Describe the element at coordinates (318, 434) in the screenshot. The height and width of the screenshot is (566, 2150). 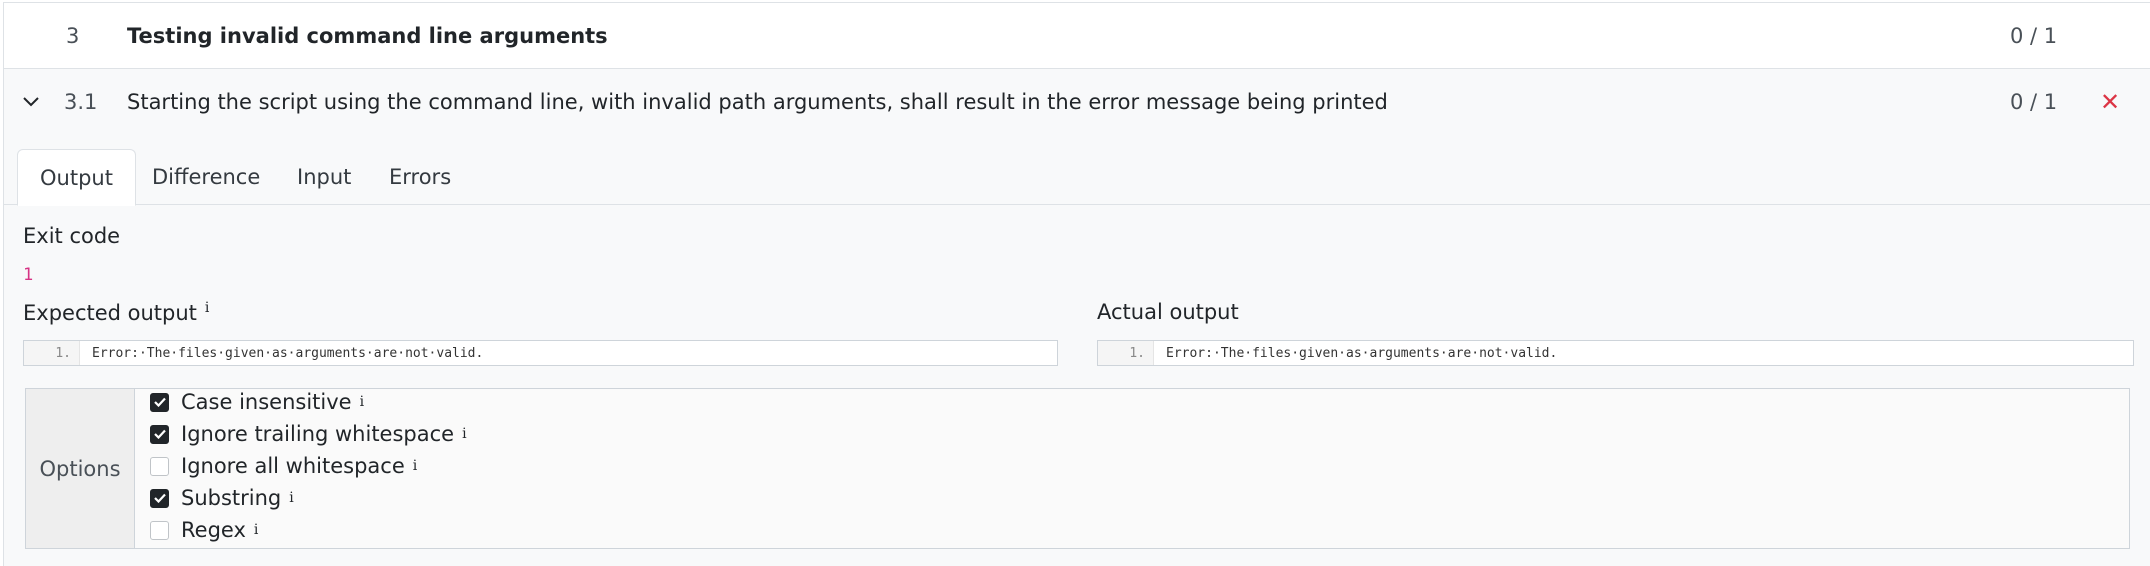
I see `option-label: Ignore trailing whitespace` at that location.